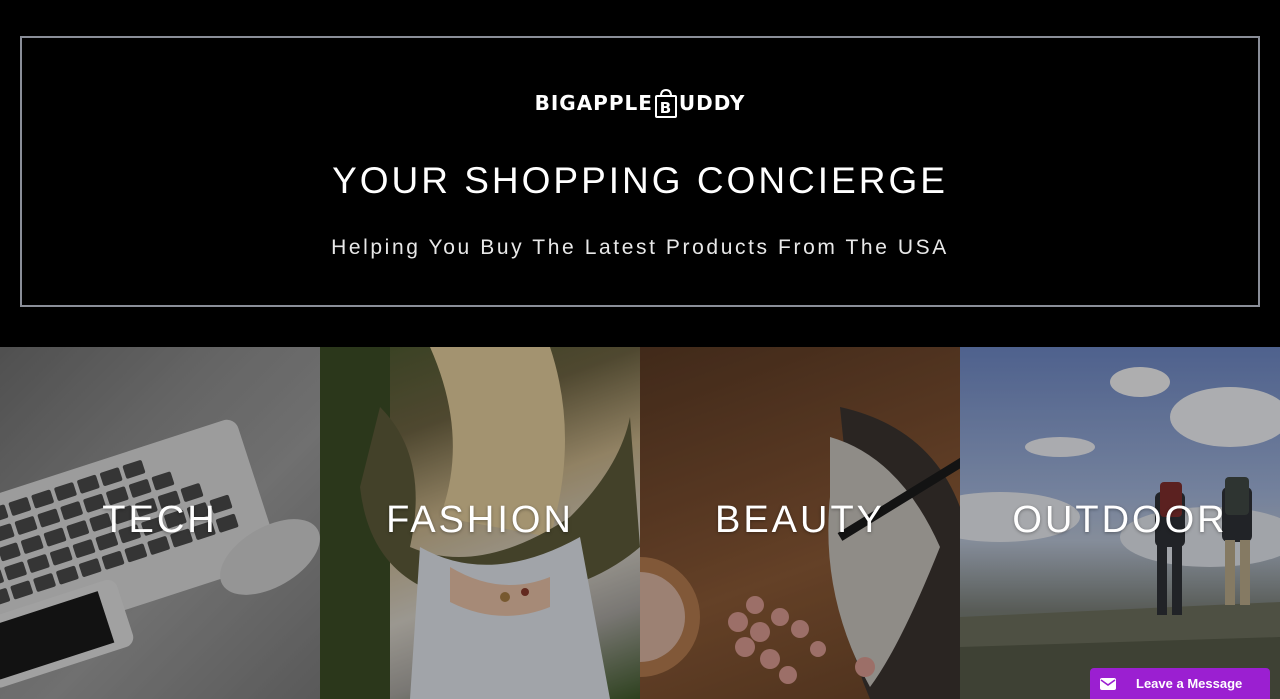  I want to click on category-tile-beauty: BEAUTY, so click(800, 523).